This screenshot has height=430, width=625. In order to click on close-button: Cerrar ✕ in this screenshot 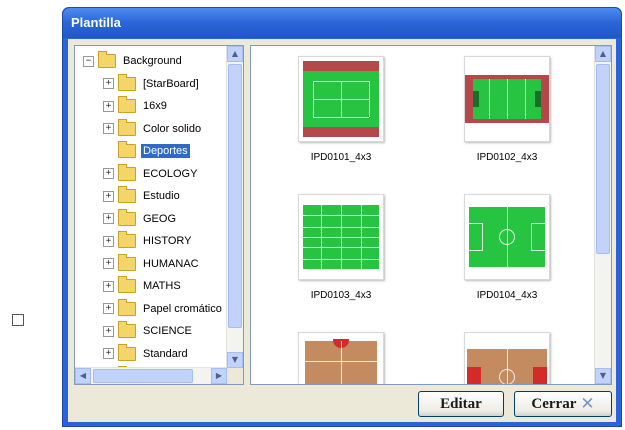, I will do `click(563, 404)`.